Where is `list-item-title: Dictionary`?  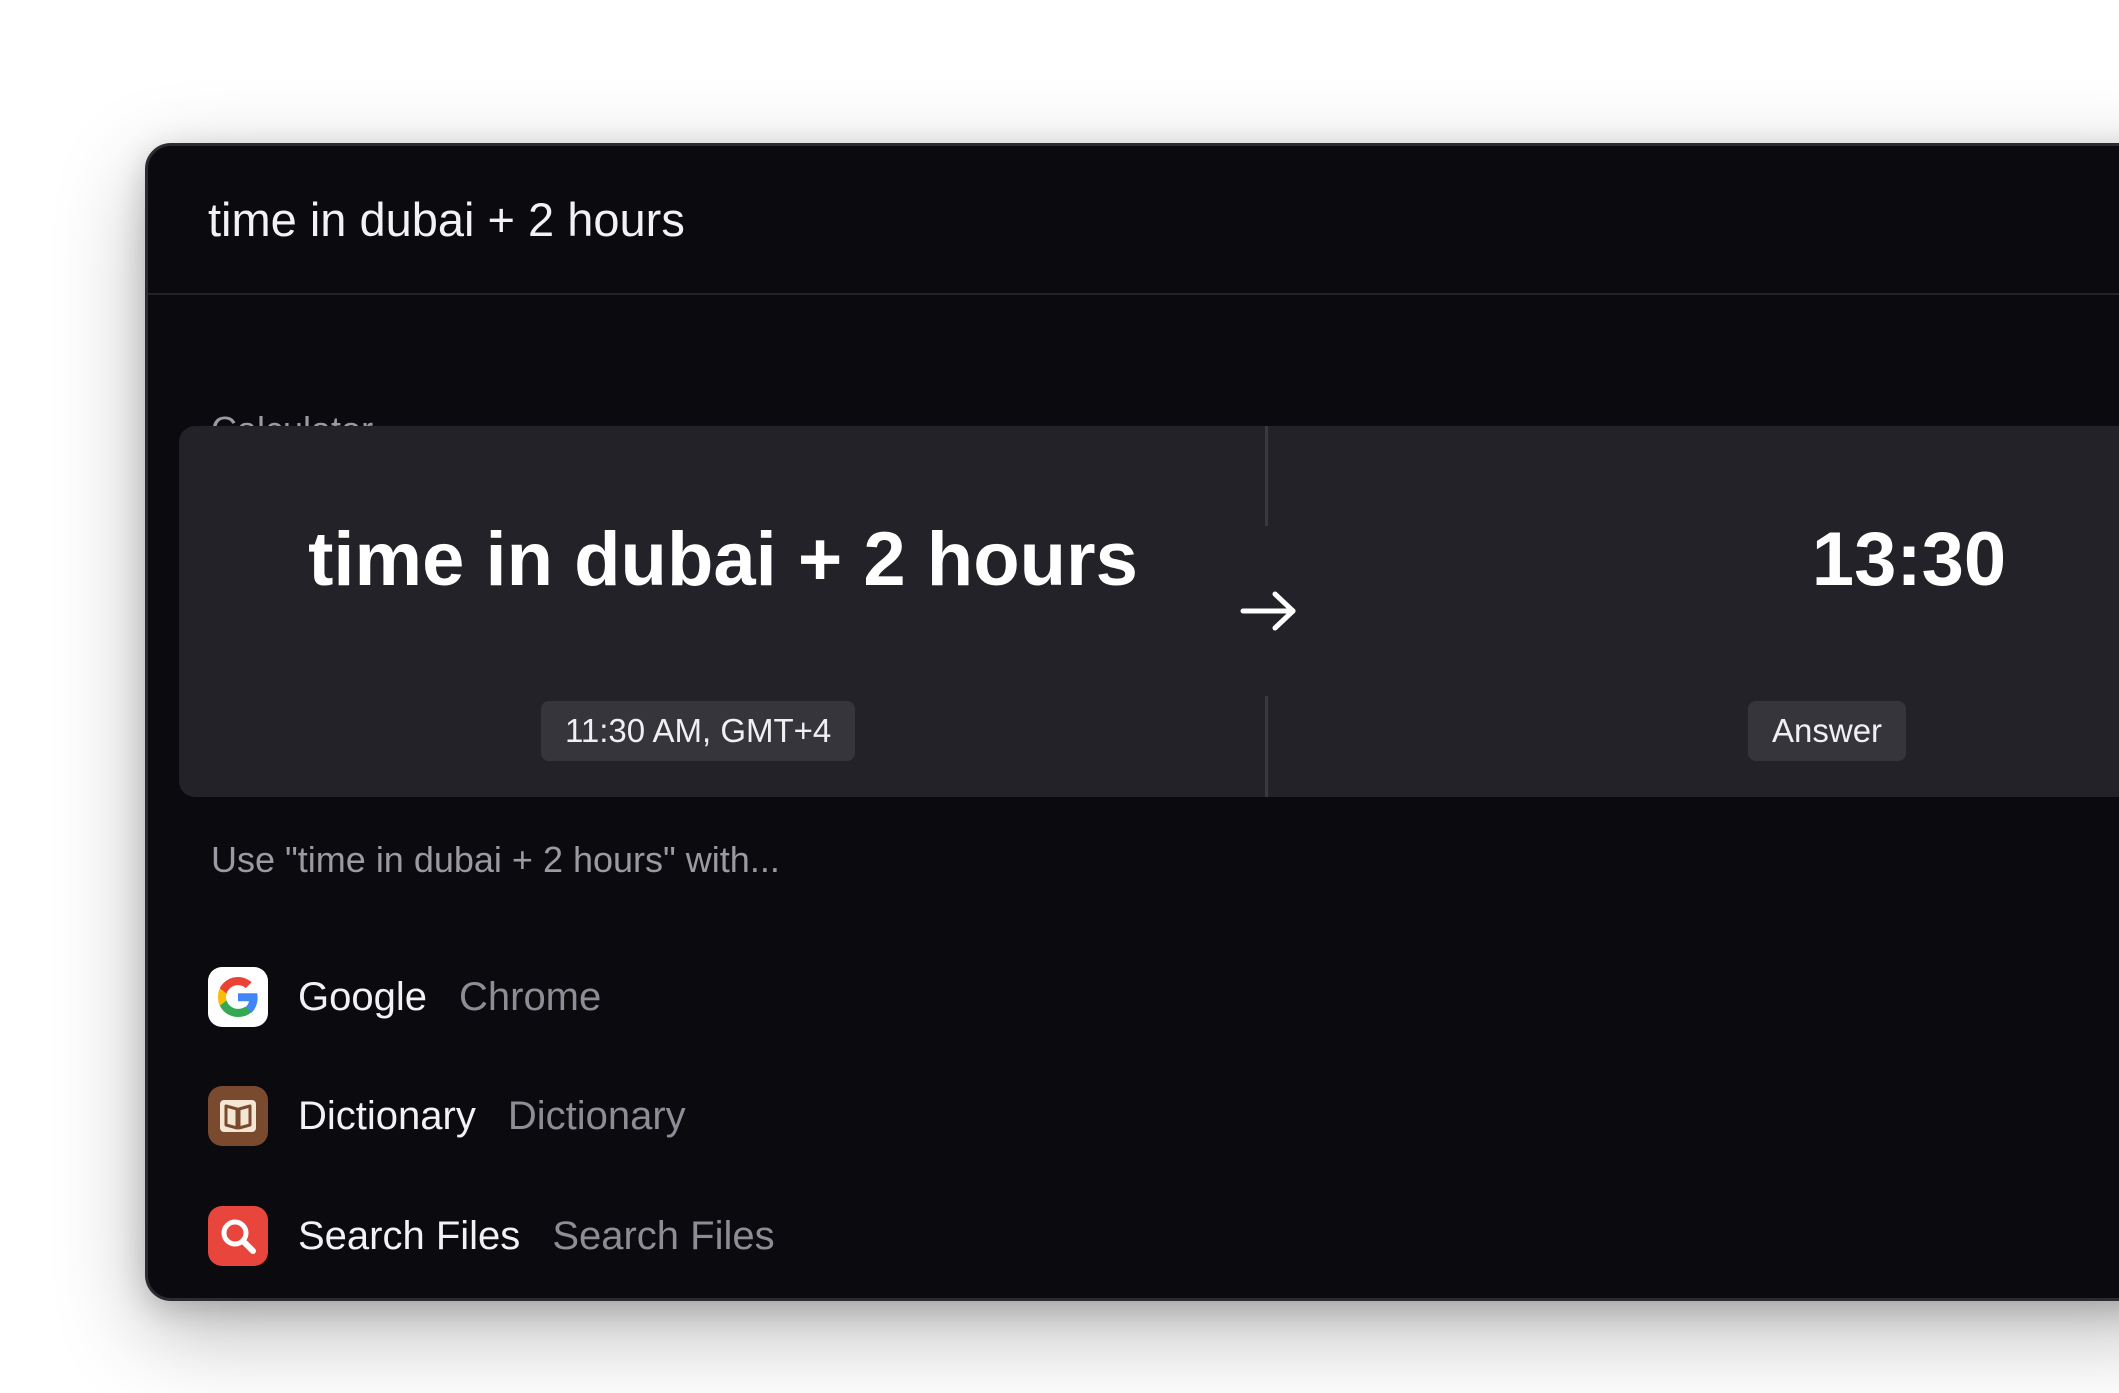 list-item-title: Dictionary is located at coordinates (387, 1115).